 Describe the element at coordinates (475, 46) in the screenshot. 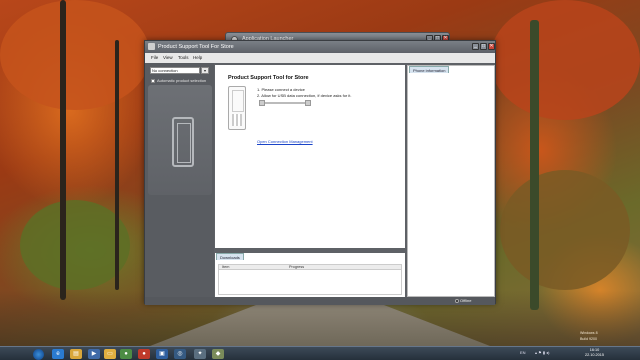

I see `minimize-button: _` at that location.